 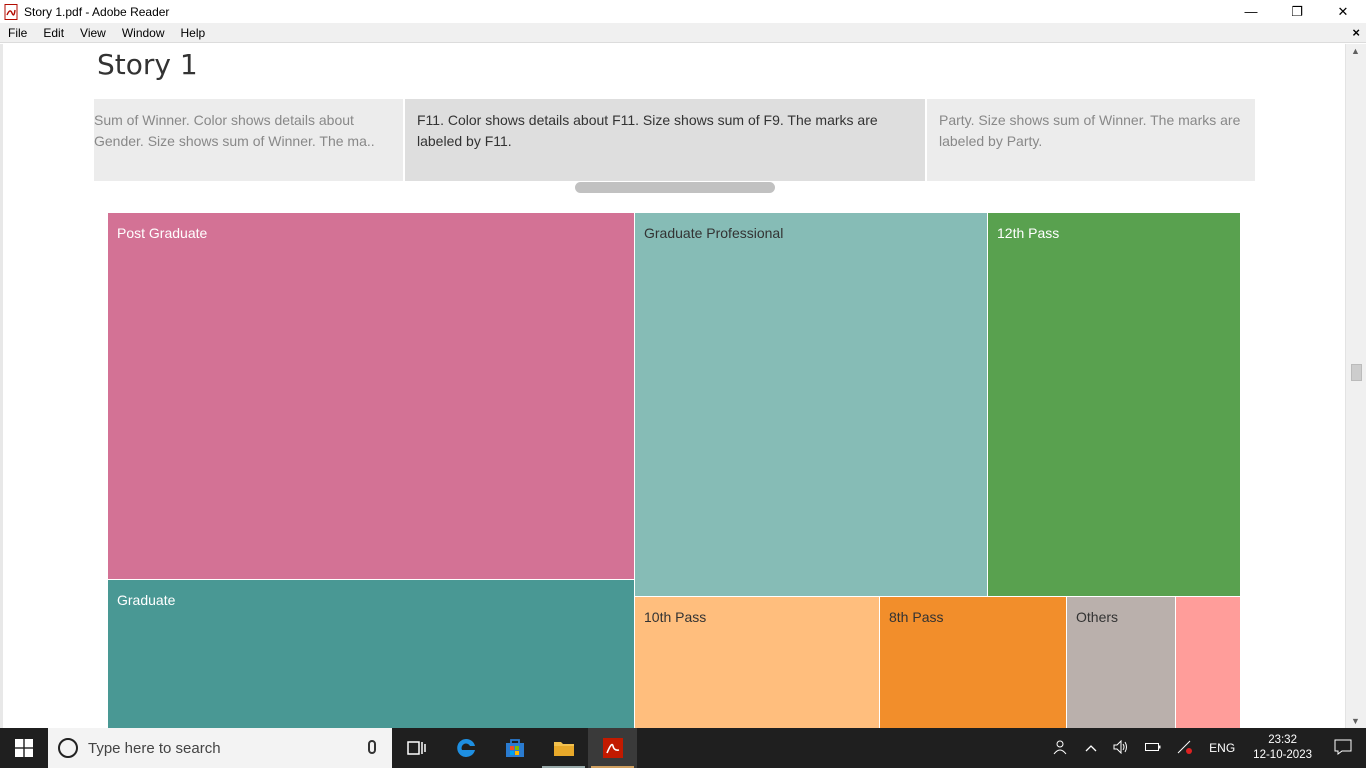 What do you see at coordinates (68, 748) in the screenshot?
I see `cortana-icon` at bounding box center [68, 748].